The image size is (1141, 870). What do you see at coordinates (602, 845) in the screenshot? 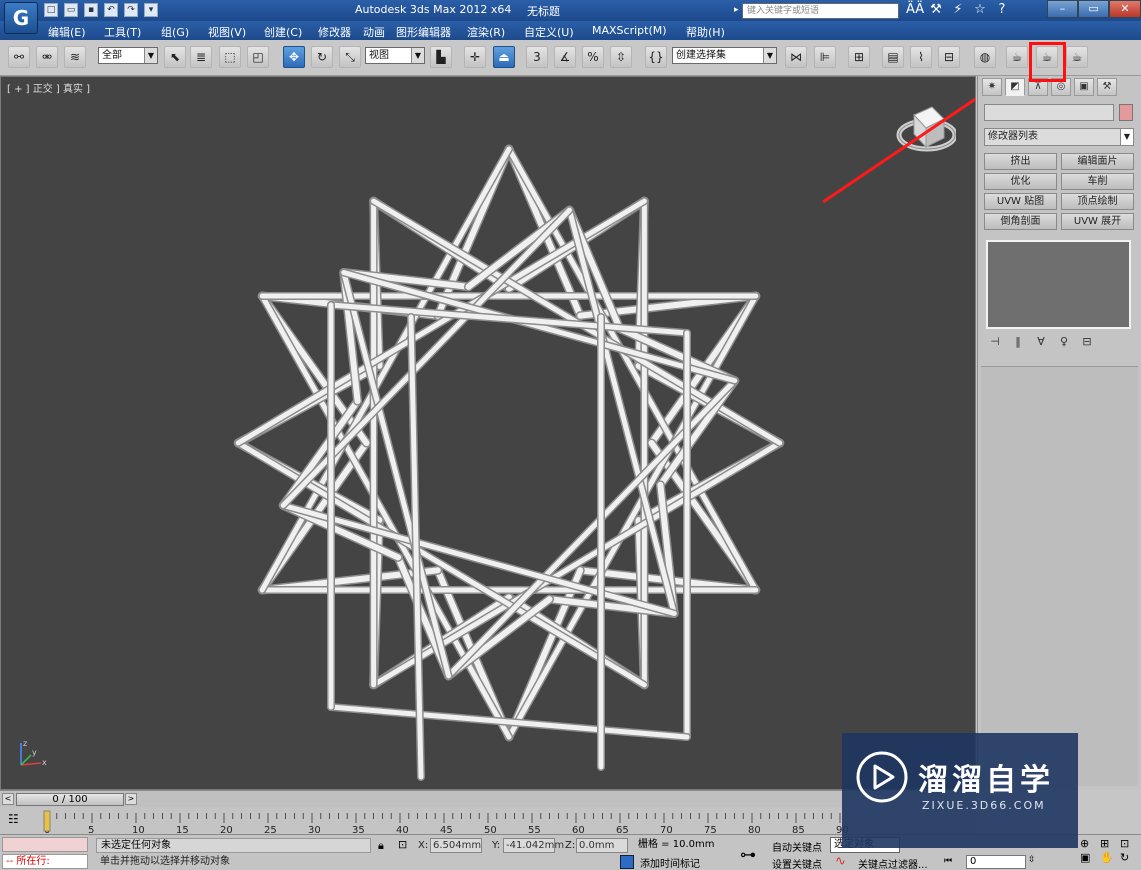
I see `z-coordinate-field: 0.0mm` at bounding box center [602, 845].